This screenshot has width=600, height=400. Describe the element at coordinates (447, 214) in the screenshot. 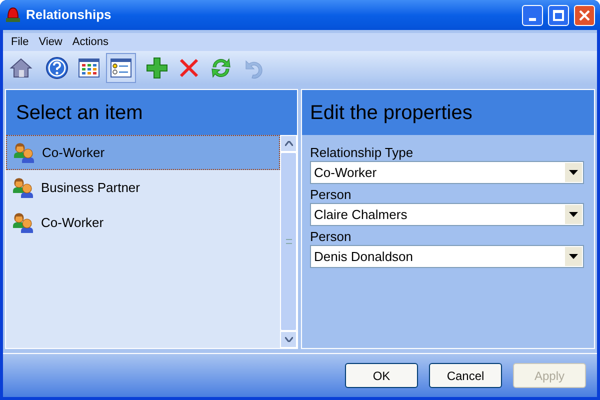

I see `dropdown: Claire Chalmers` at that location.